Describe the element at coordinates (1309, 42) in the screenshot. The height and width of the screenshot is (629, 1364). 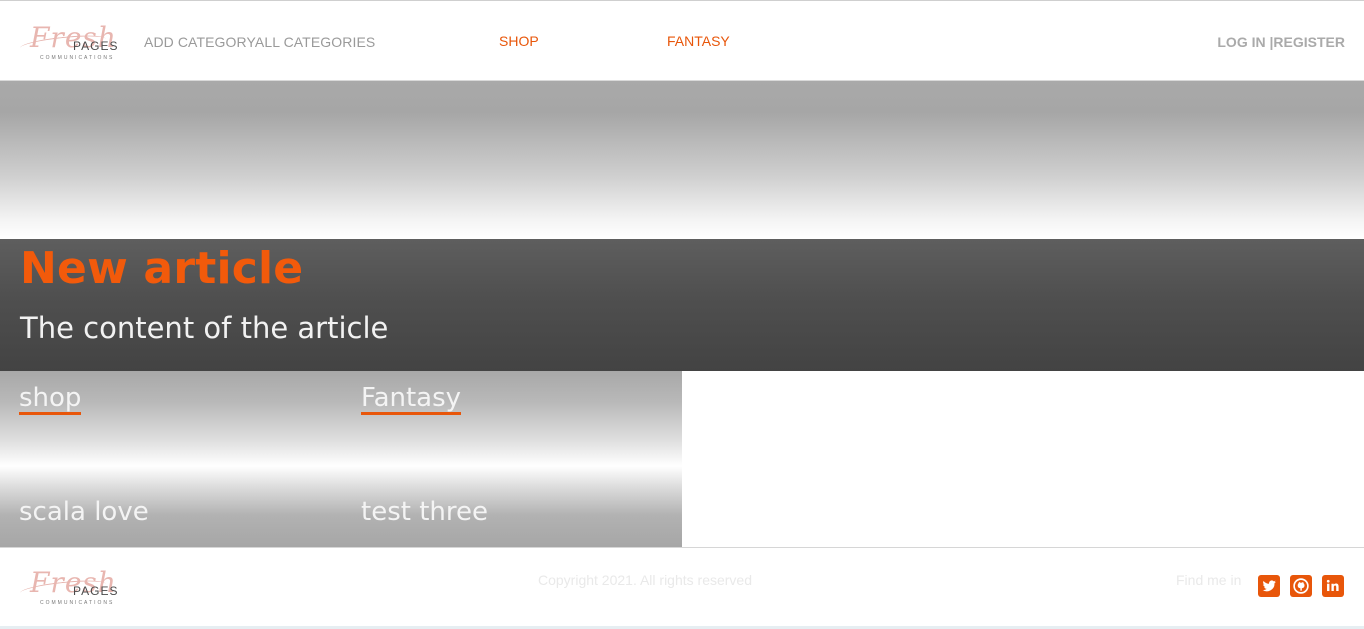
I see `register-link: REGISTER` at that location.